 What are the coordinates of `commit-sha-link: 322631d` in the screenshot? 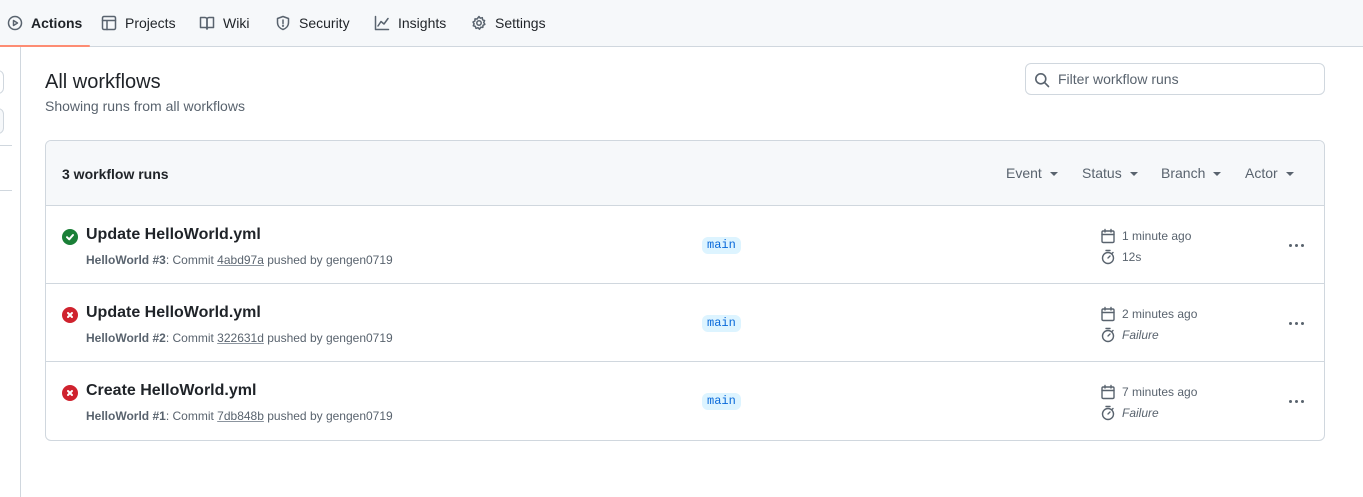 It's located at (240, 338).